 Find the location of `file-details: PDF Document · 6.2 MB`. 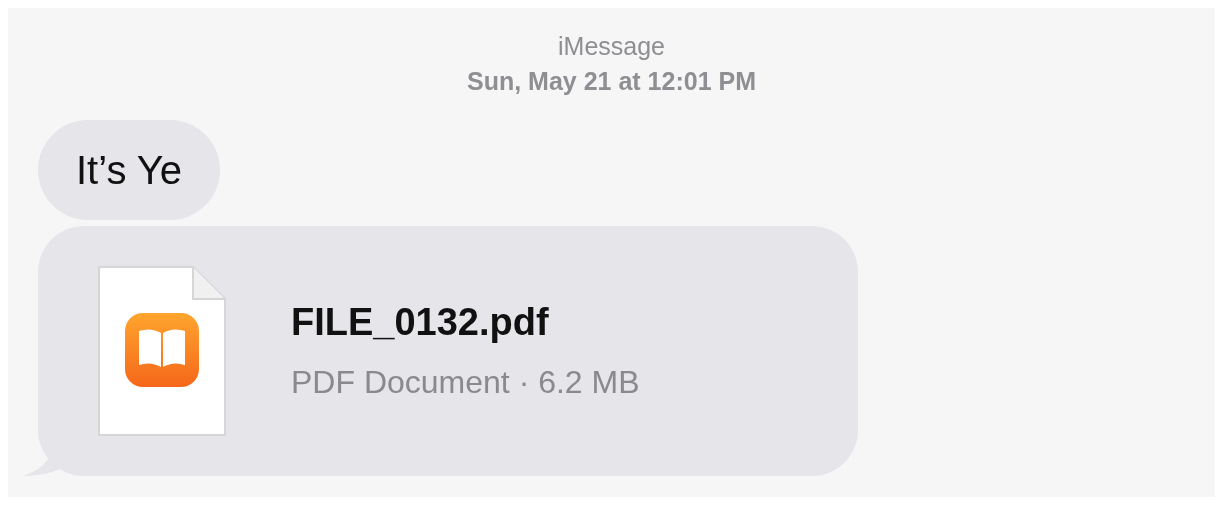

file-details: PDF Document · 6.2 MB is located at coordinates (465, 382).